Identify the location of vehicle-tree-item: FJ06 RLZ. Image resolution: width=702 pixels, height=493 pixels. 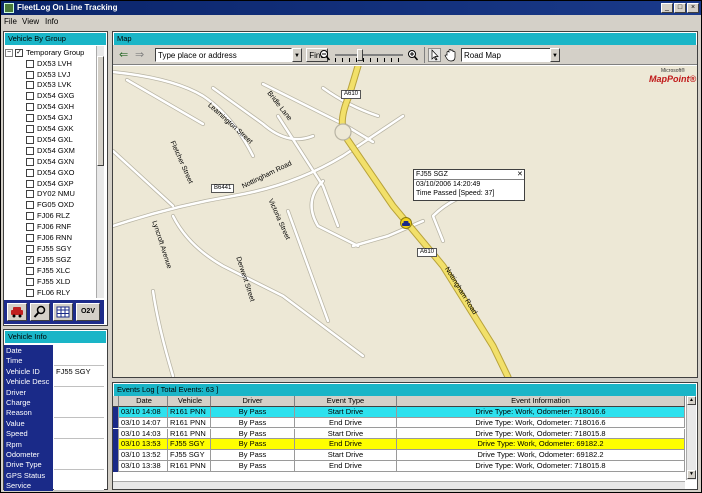
(50, 216).